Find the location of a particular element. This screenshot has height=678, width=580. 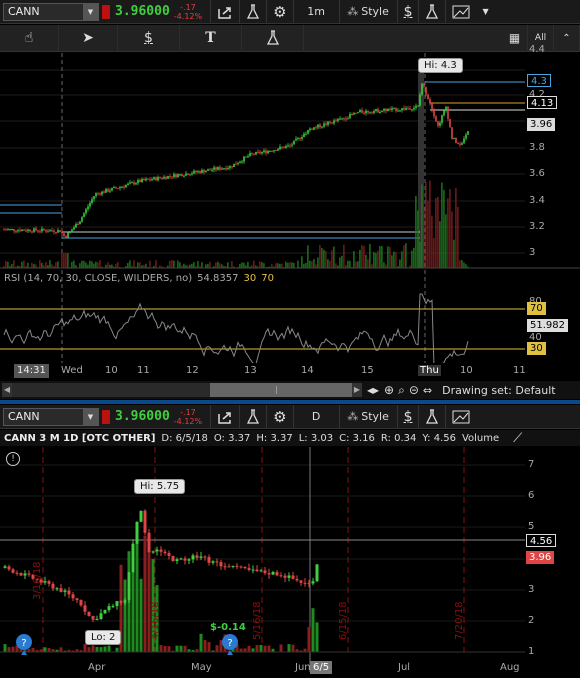

expand-icon: ◂▸ is located at coordinates (373, 390).